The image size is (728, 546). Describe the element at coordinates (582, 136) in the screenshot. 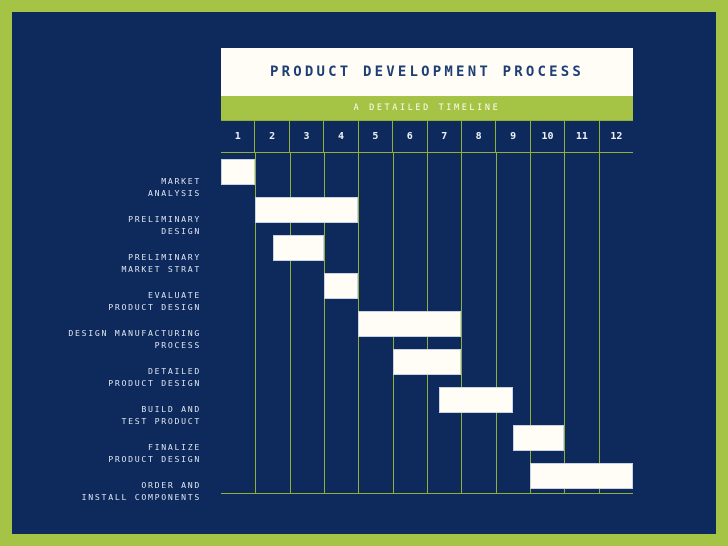

I see `month-cell-11: 11` at that location.